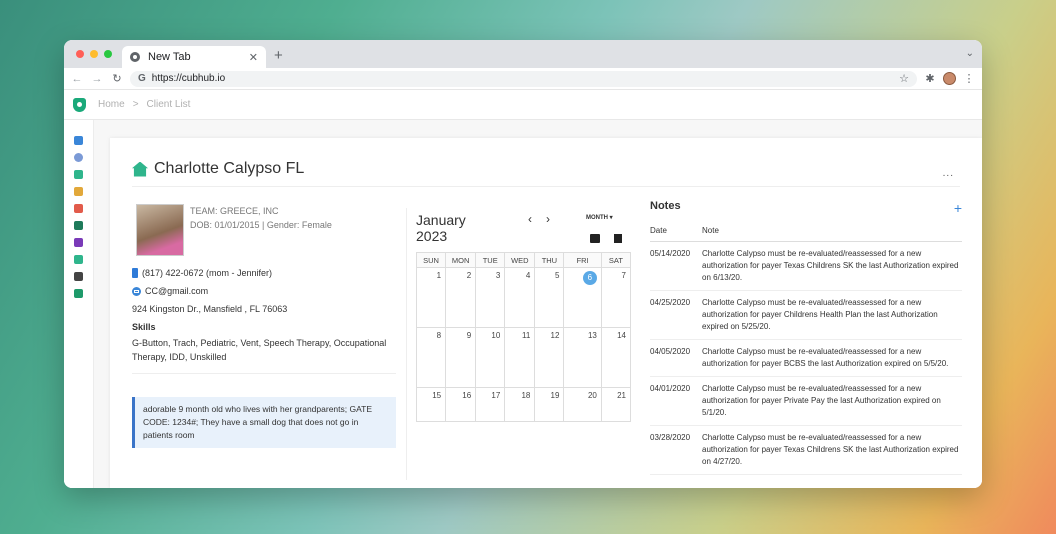 The width and height of the screenshot is (1056, 534). Describe the element at coordinates (78, 140) in the screenshot. I see `home-icon` at that location.